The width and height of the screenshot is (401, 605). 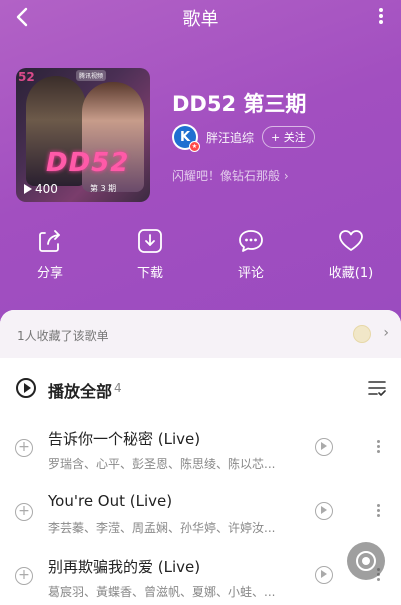 I want to click on action-bar: 分享 下载 评论 收藏(1), so click(x=200, y=258).